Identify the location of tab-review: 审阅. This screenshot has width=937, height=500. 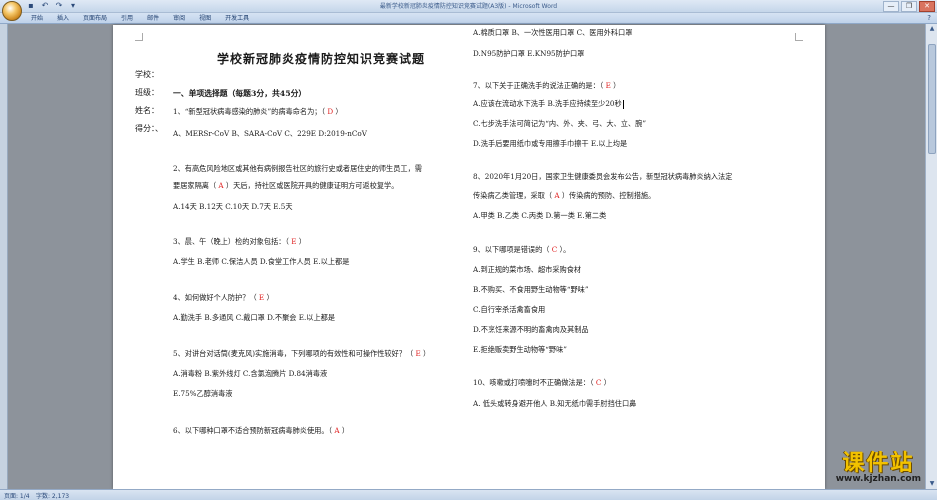
(179, 18).